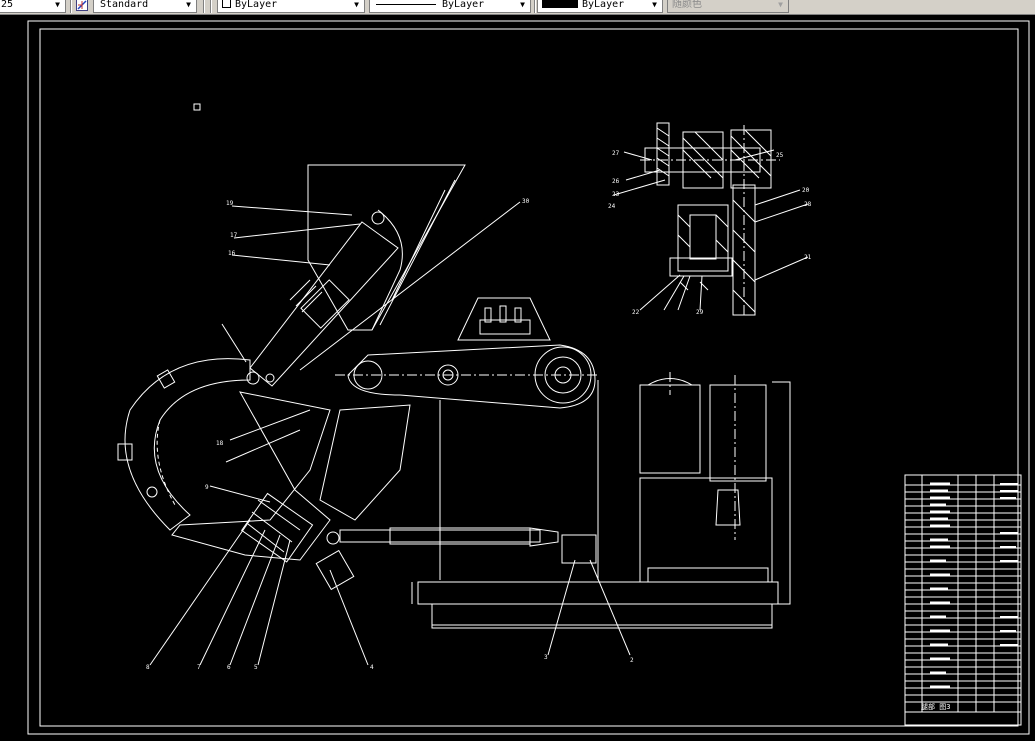 The height and width of the screenshot is (741, 1035). I want to click on part-label: 18, so click(220, 443).